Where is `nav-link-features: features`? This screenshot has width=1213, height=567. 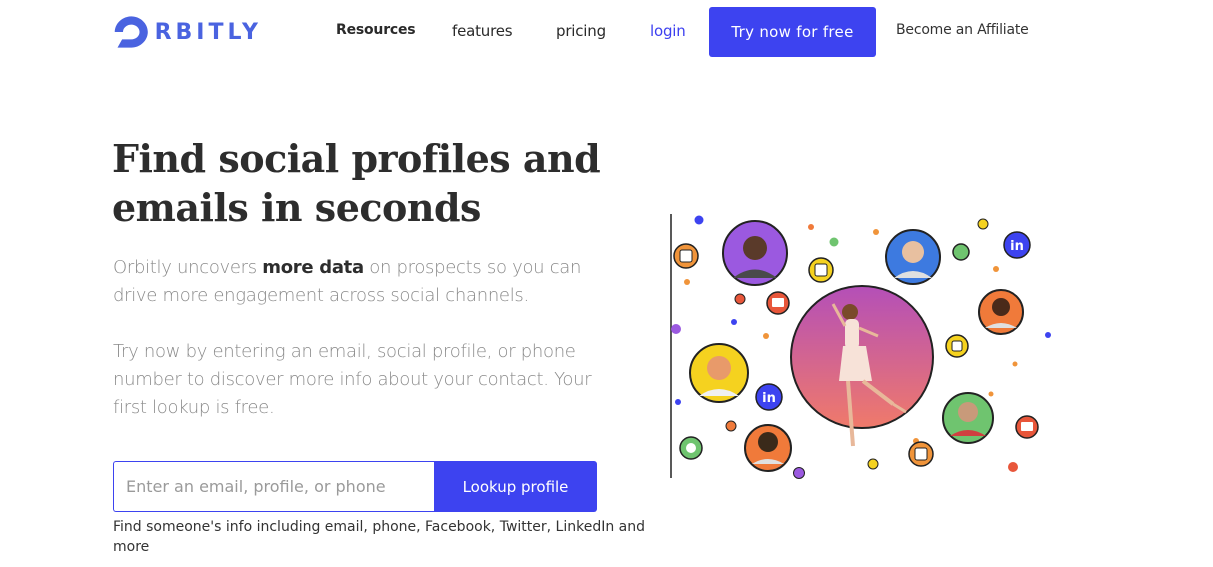
nav-link-features: features is located at coordinates (482, 31).